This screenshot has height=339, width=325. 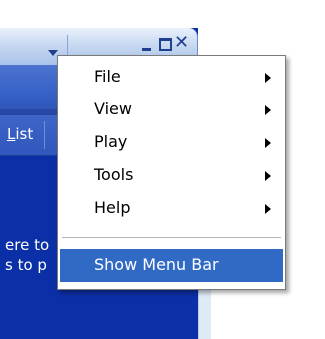 I want to click on menu-item-tools: Tools, so click(x=171, y=176).